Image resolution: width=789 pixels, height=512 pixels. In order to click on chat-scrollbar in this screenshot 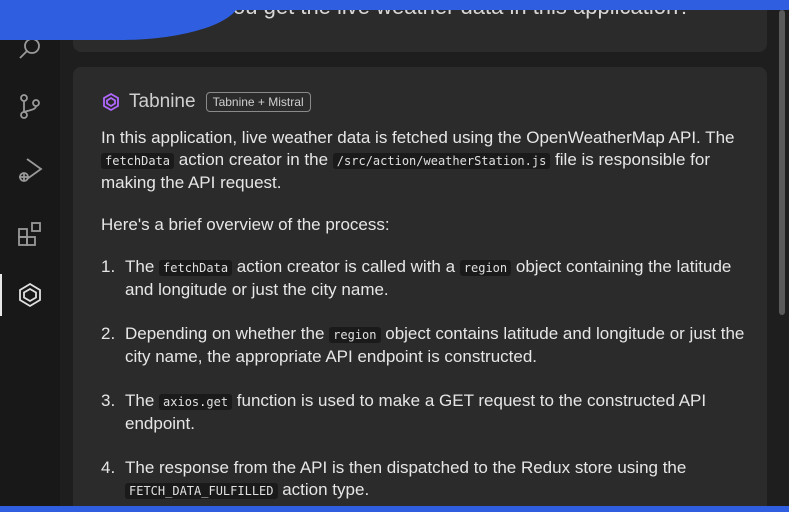, I will do `click(782, 261)`.